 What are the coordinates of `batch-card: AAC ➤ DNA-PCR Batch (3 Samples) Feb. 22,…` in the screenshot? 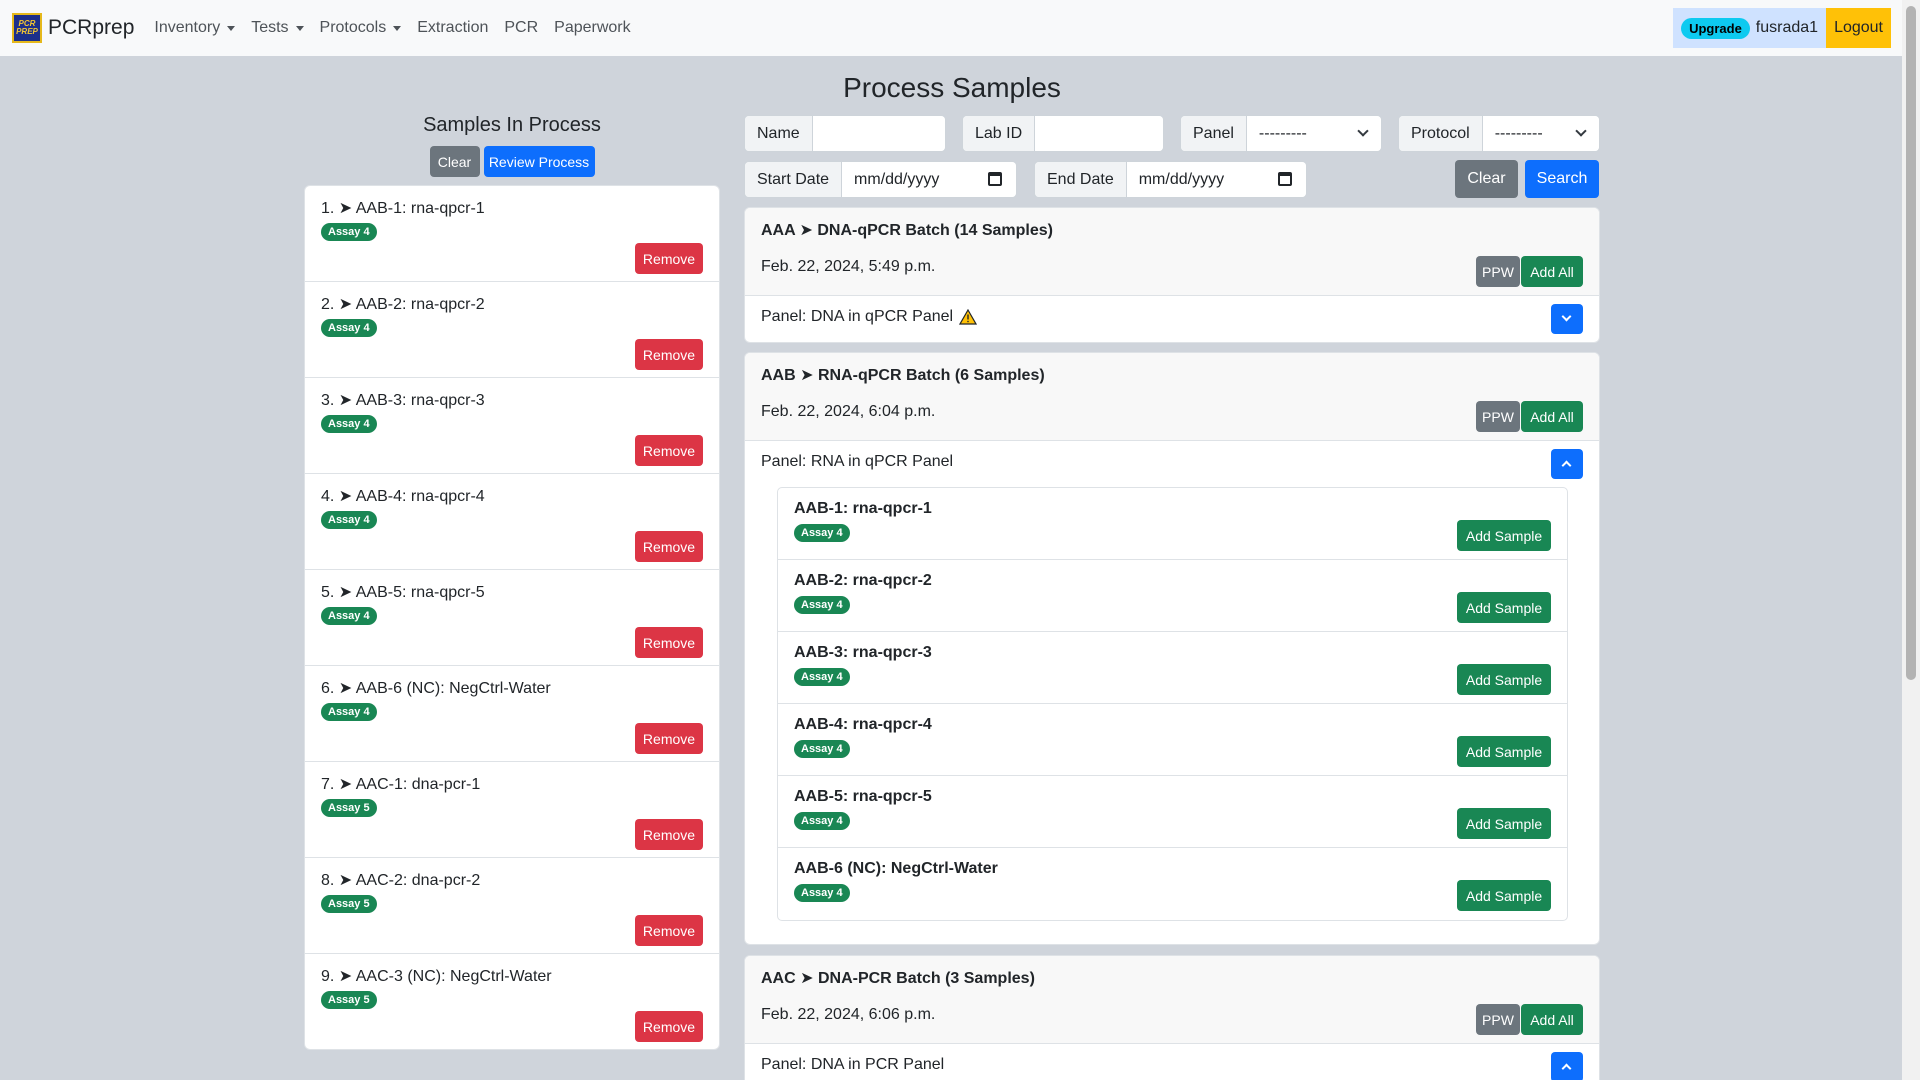 It's located at (1172, 1017).